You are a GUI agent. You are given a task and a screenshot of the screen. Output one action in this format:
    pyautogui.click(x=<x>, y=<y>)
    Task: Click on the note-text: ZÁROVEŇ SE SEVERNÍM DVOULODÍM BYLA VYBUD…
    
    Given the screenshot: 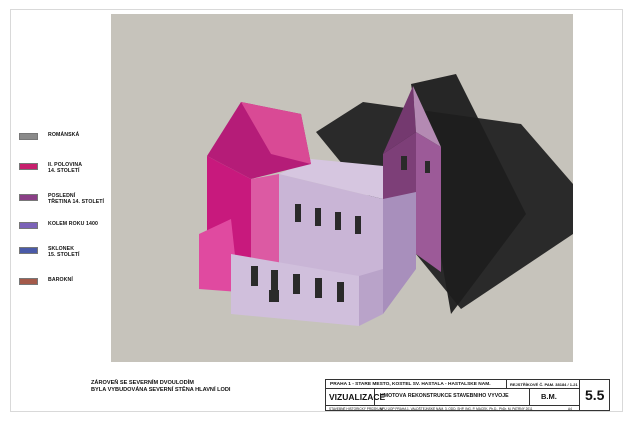 What is the action you would take?
    pyautogui.click(x=161, y=386)
    